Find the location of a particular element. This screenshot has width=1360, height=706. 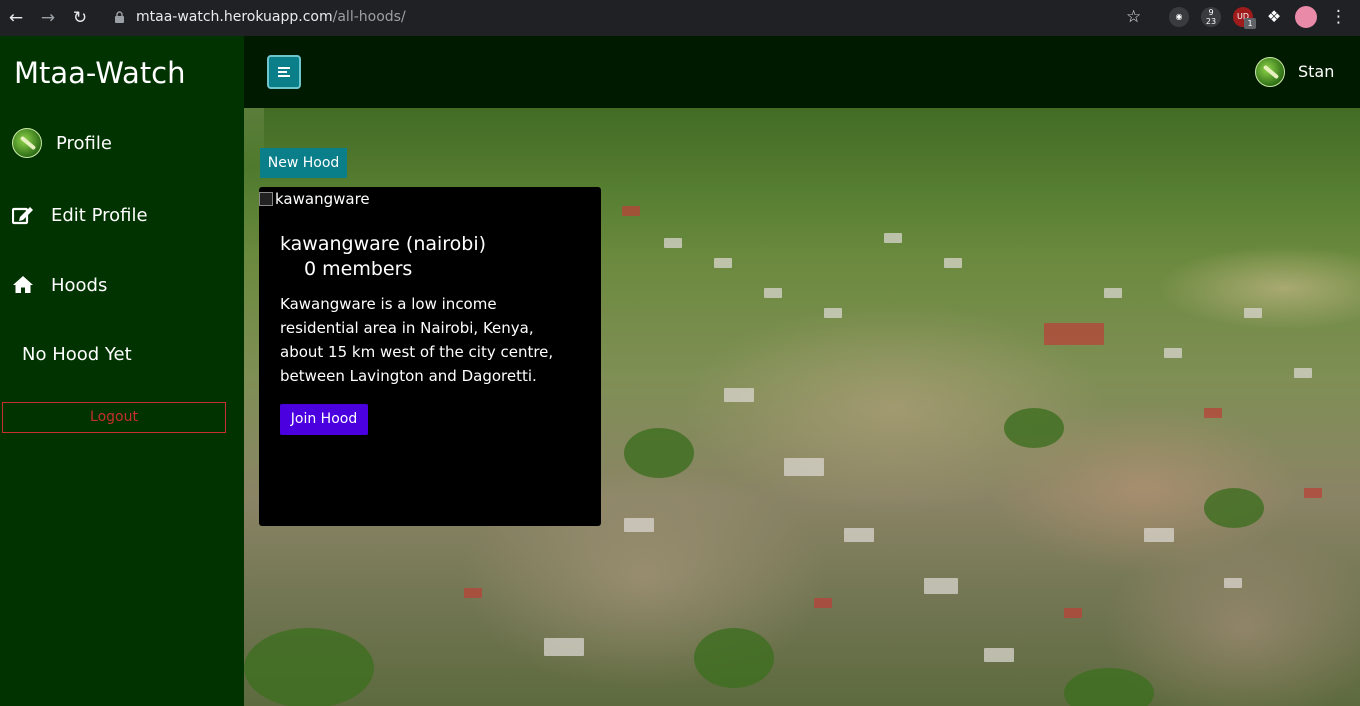

new-hood-button: New Hood is located at coordinates (303, 163).